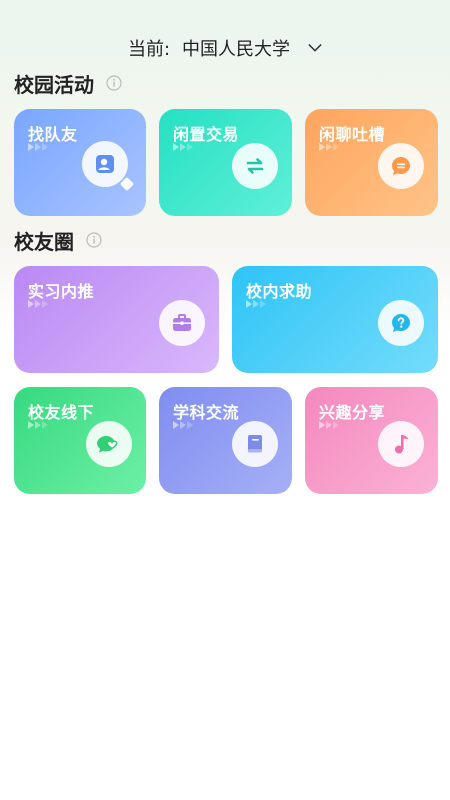 Image resolution: width=450 pixels, height=800 pixels. What do you see at coordinates (149, 49) in the screenshot?
I see `campus-prefix: 当前:` at bounding box center [149, 49].